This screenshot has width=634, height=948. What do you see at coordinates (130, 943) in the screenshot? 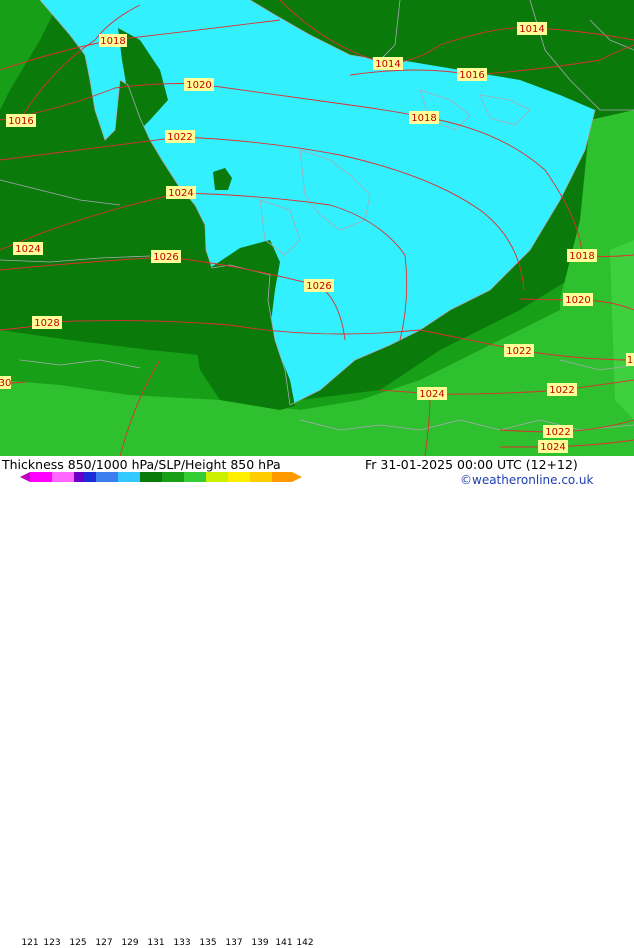
I see `legend-tick: 129` at bounding box center [130, 943].